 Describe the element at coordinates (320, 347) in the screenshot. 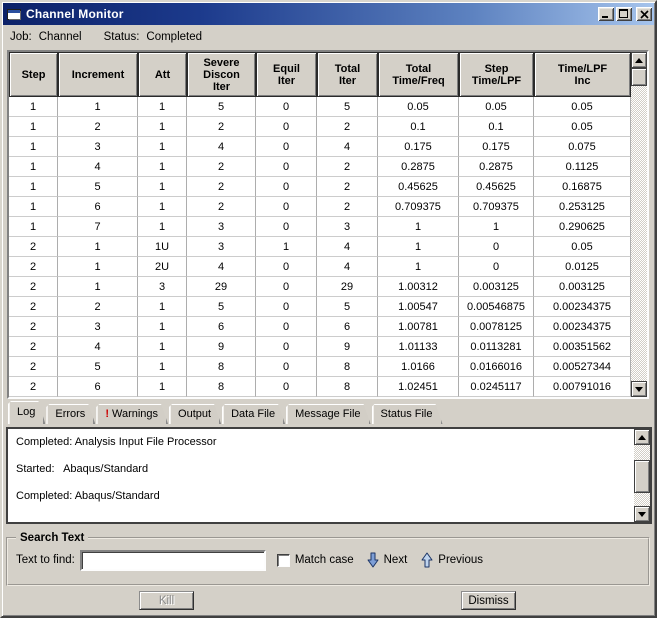

I see `table-row: 2 4 1 9 0 9 1.01133 0.0113281 0.00351562` at that location.